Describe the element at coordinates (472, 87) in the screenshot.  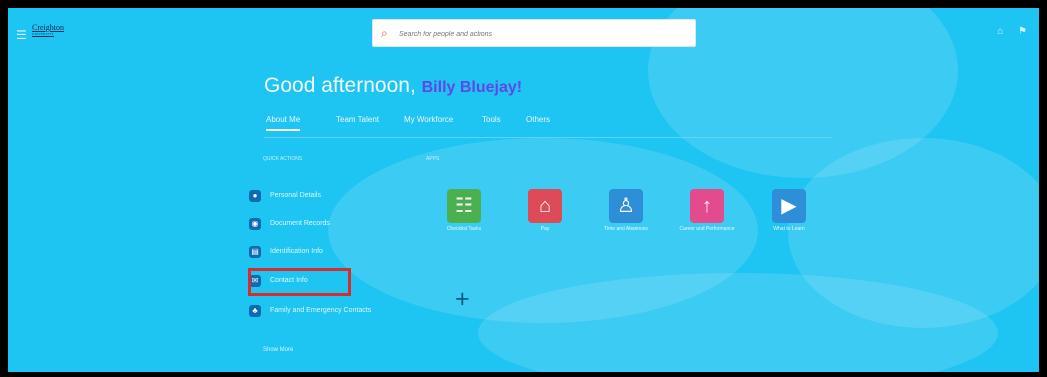
I see `user-name: Billy Bluejay!` at that location.